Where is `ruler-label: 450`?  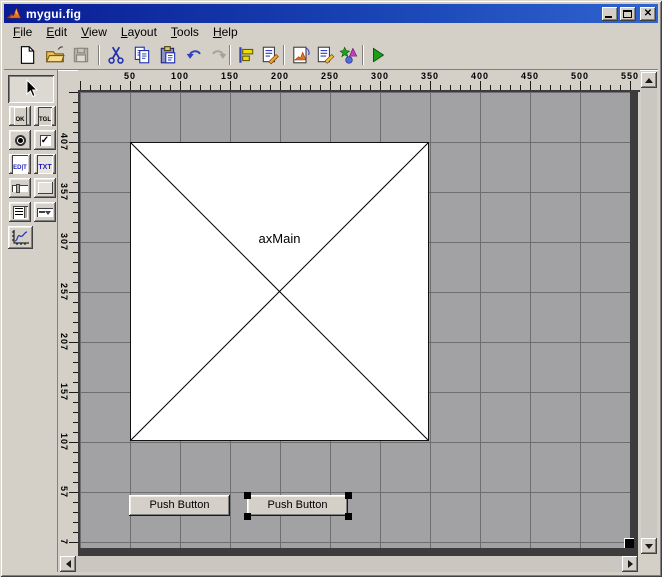
ruler-label: 450 is located at coordinates (530, 76).